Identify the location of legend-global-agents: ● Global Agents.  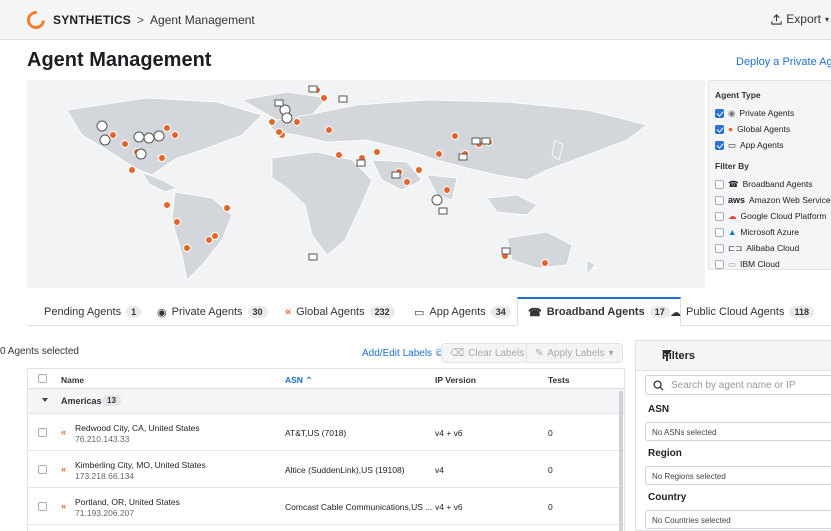
(773, 129).